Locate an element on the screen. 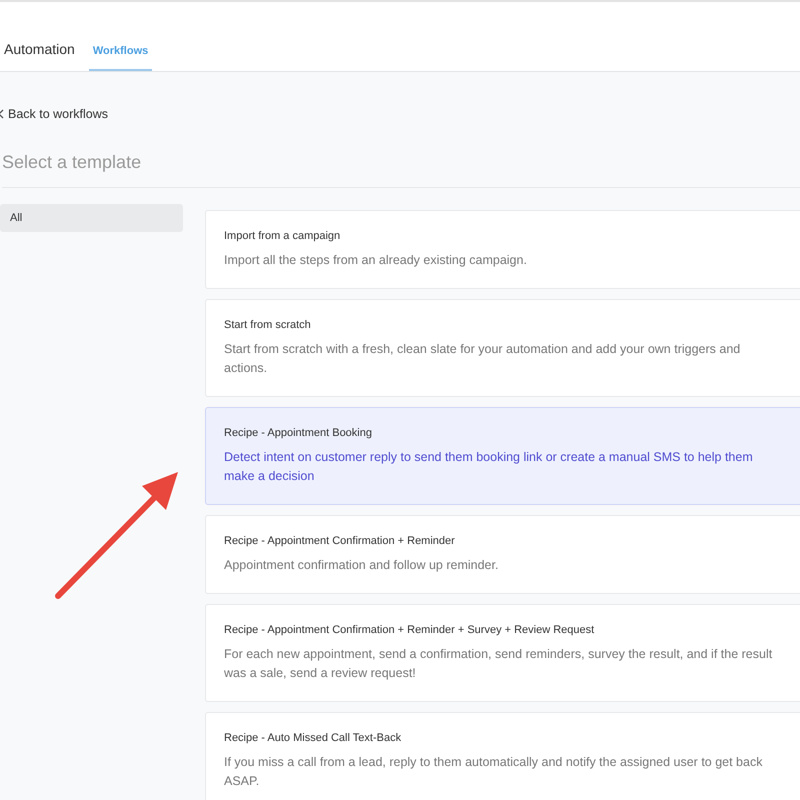 The image size is (800, 800). template-description: Start from scratch with a fresh, clean slate for your automation and add your own triggers and actions. is located at coordinates (483, 359).